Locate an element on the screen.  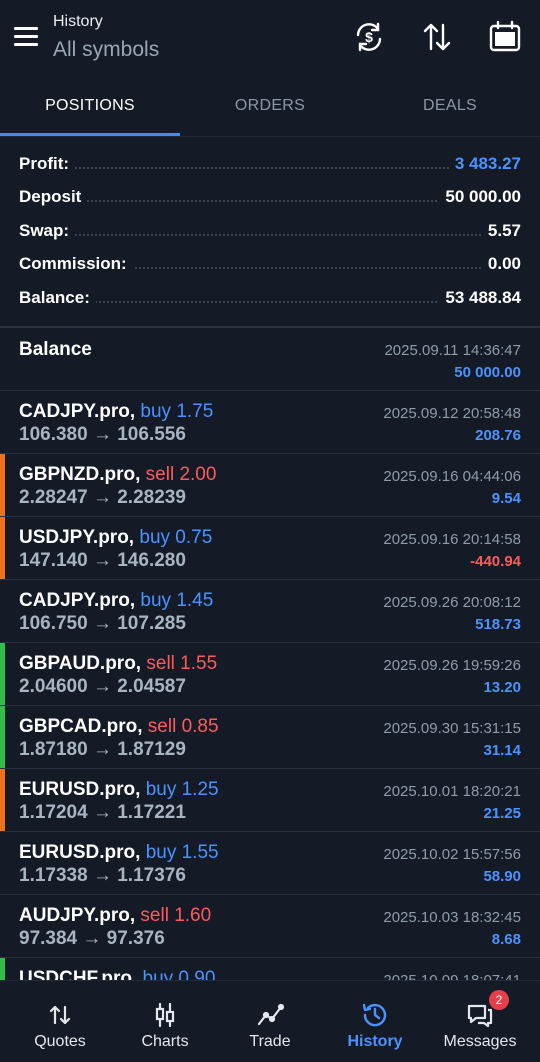
position-side: sell 1.60 is located at coordinates (176, 915).